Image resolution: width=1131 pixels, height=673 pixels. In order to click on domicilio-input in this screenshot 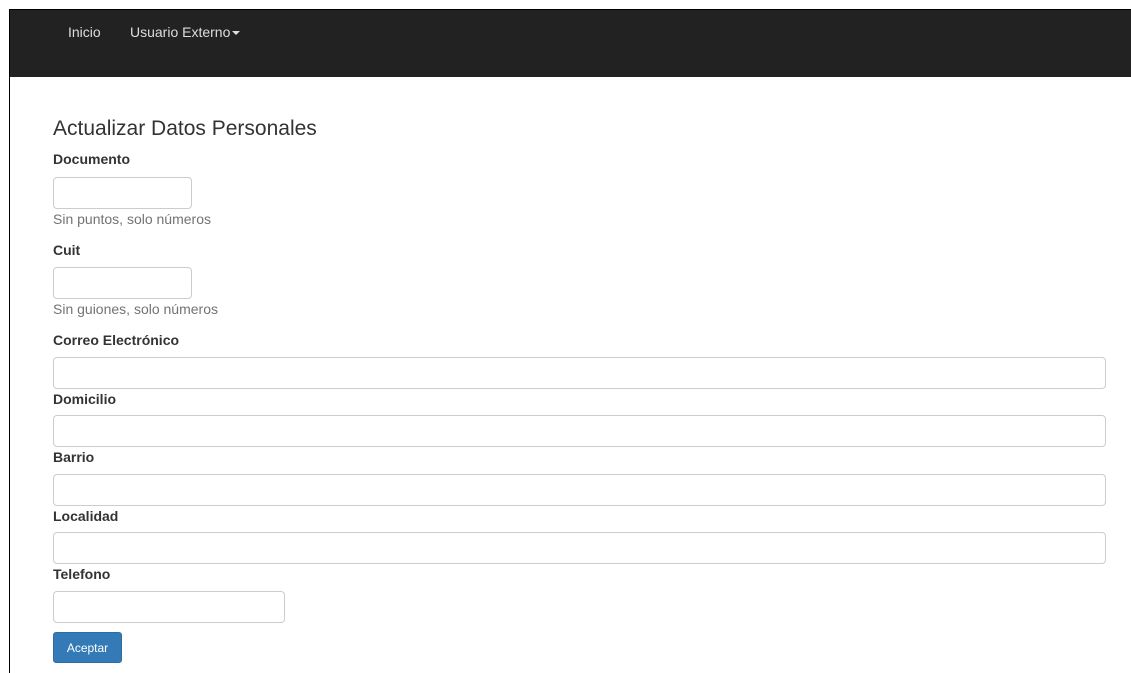, I will do `click(579, 431)`.